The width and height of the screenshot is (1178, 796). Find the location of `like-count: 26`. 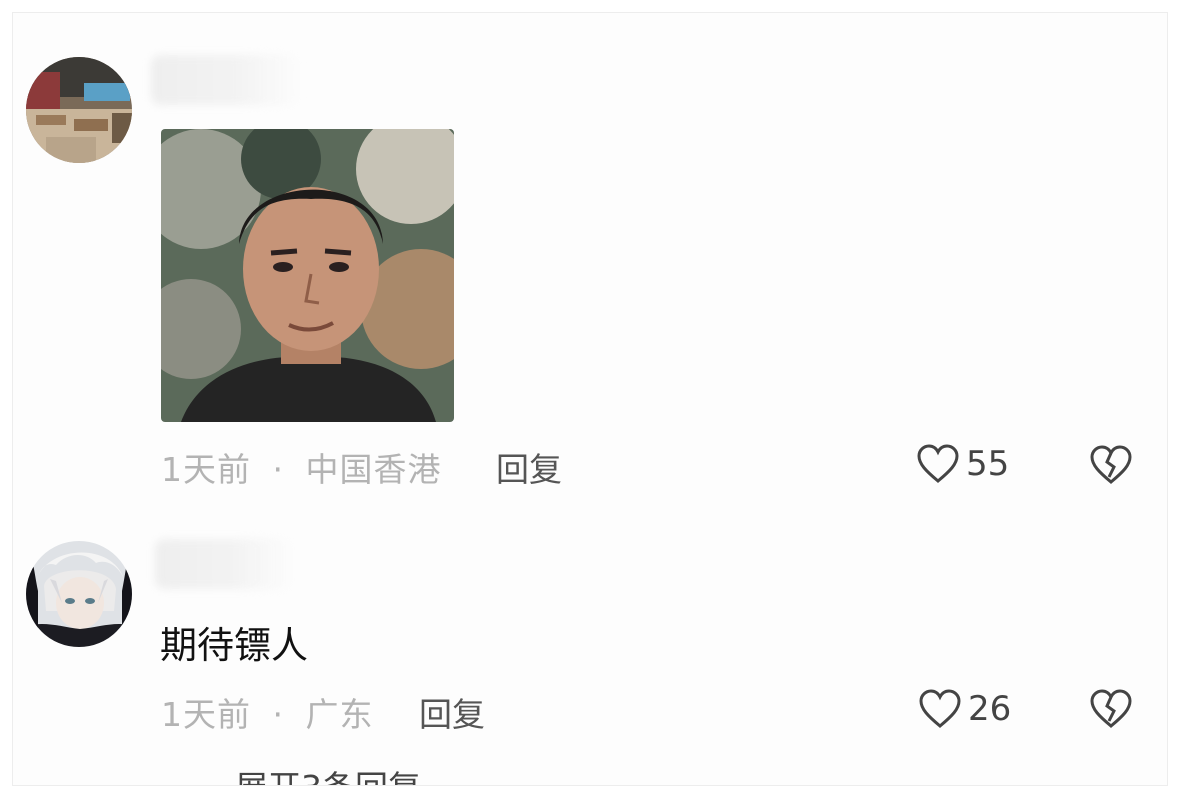

like-count: 26 is located at coordinates (990, 709).